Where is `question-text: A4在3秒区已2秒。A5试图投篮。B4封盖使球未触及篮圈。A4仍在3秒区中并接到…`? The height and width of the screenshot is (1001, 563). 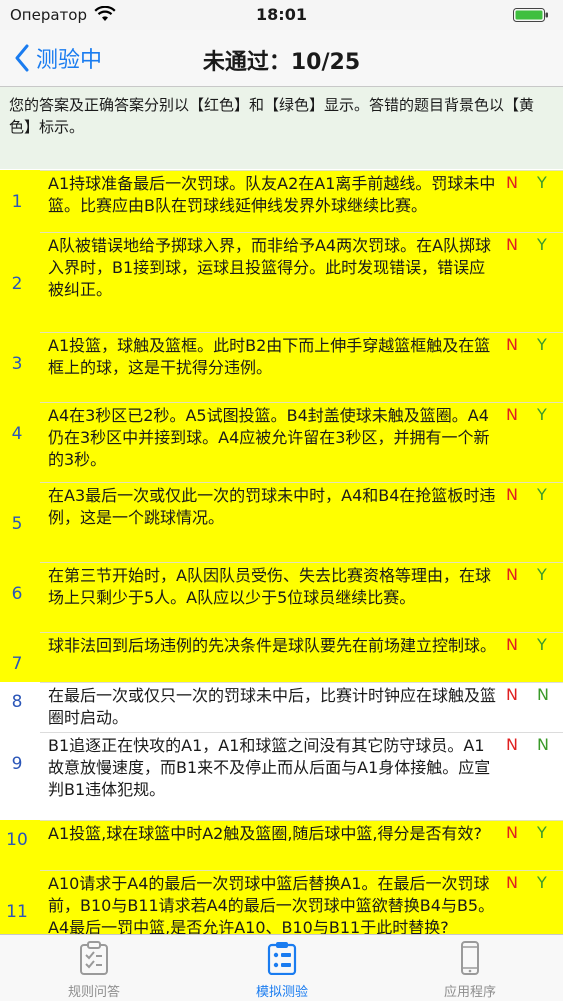
question-text: A4在3秒区已2秒。A5试图投篮。B4封盖使球未触及篮圈。A4仍在3秒区中并接到… is located at coordinates (269, 437).